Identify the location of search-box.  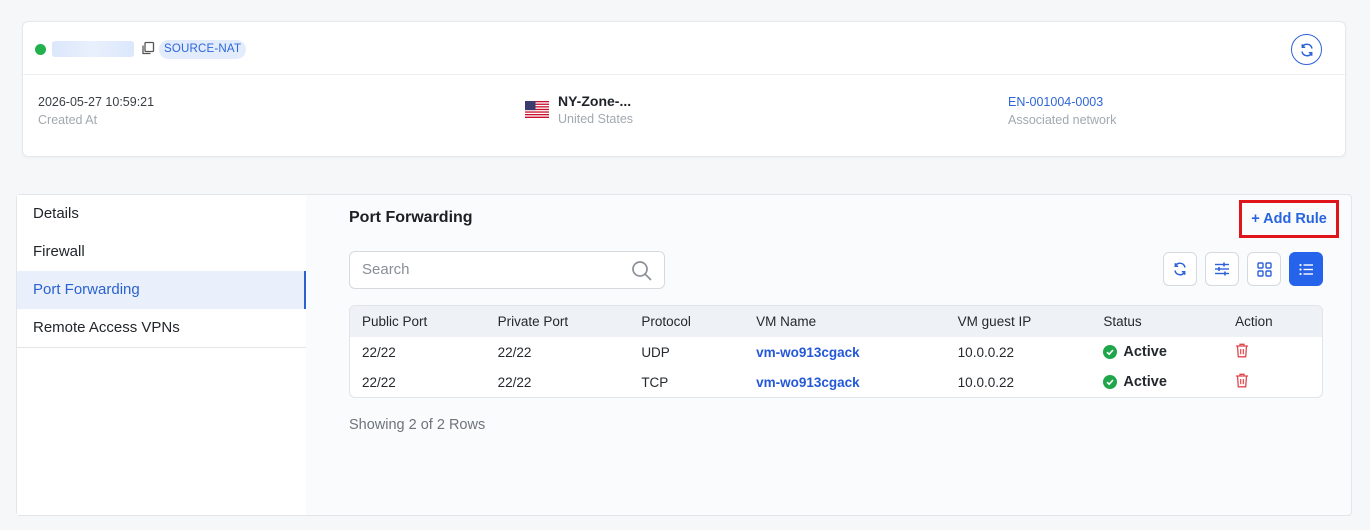
(507, 270).